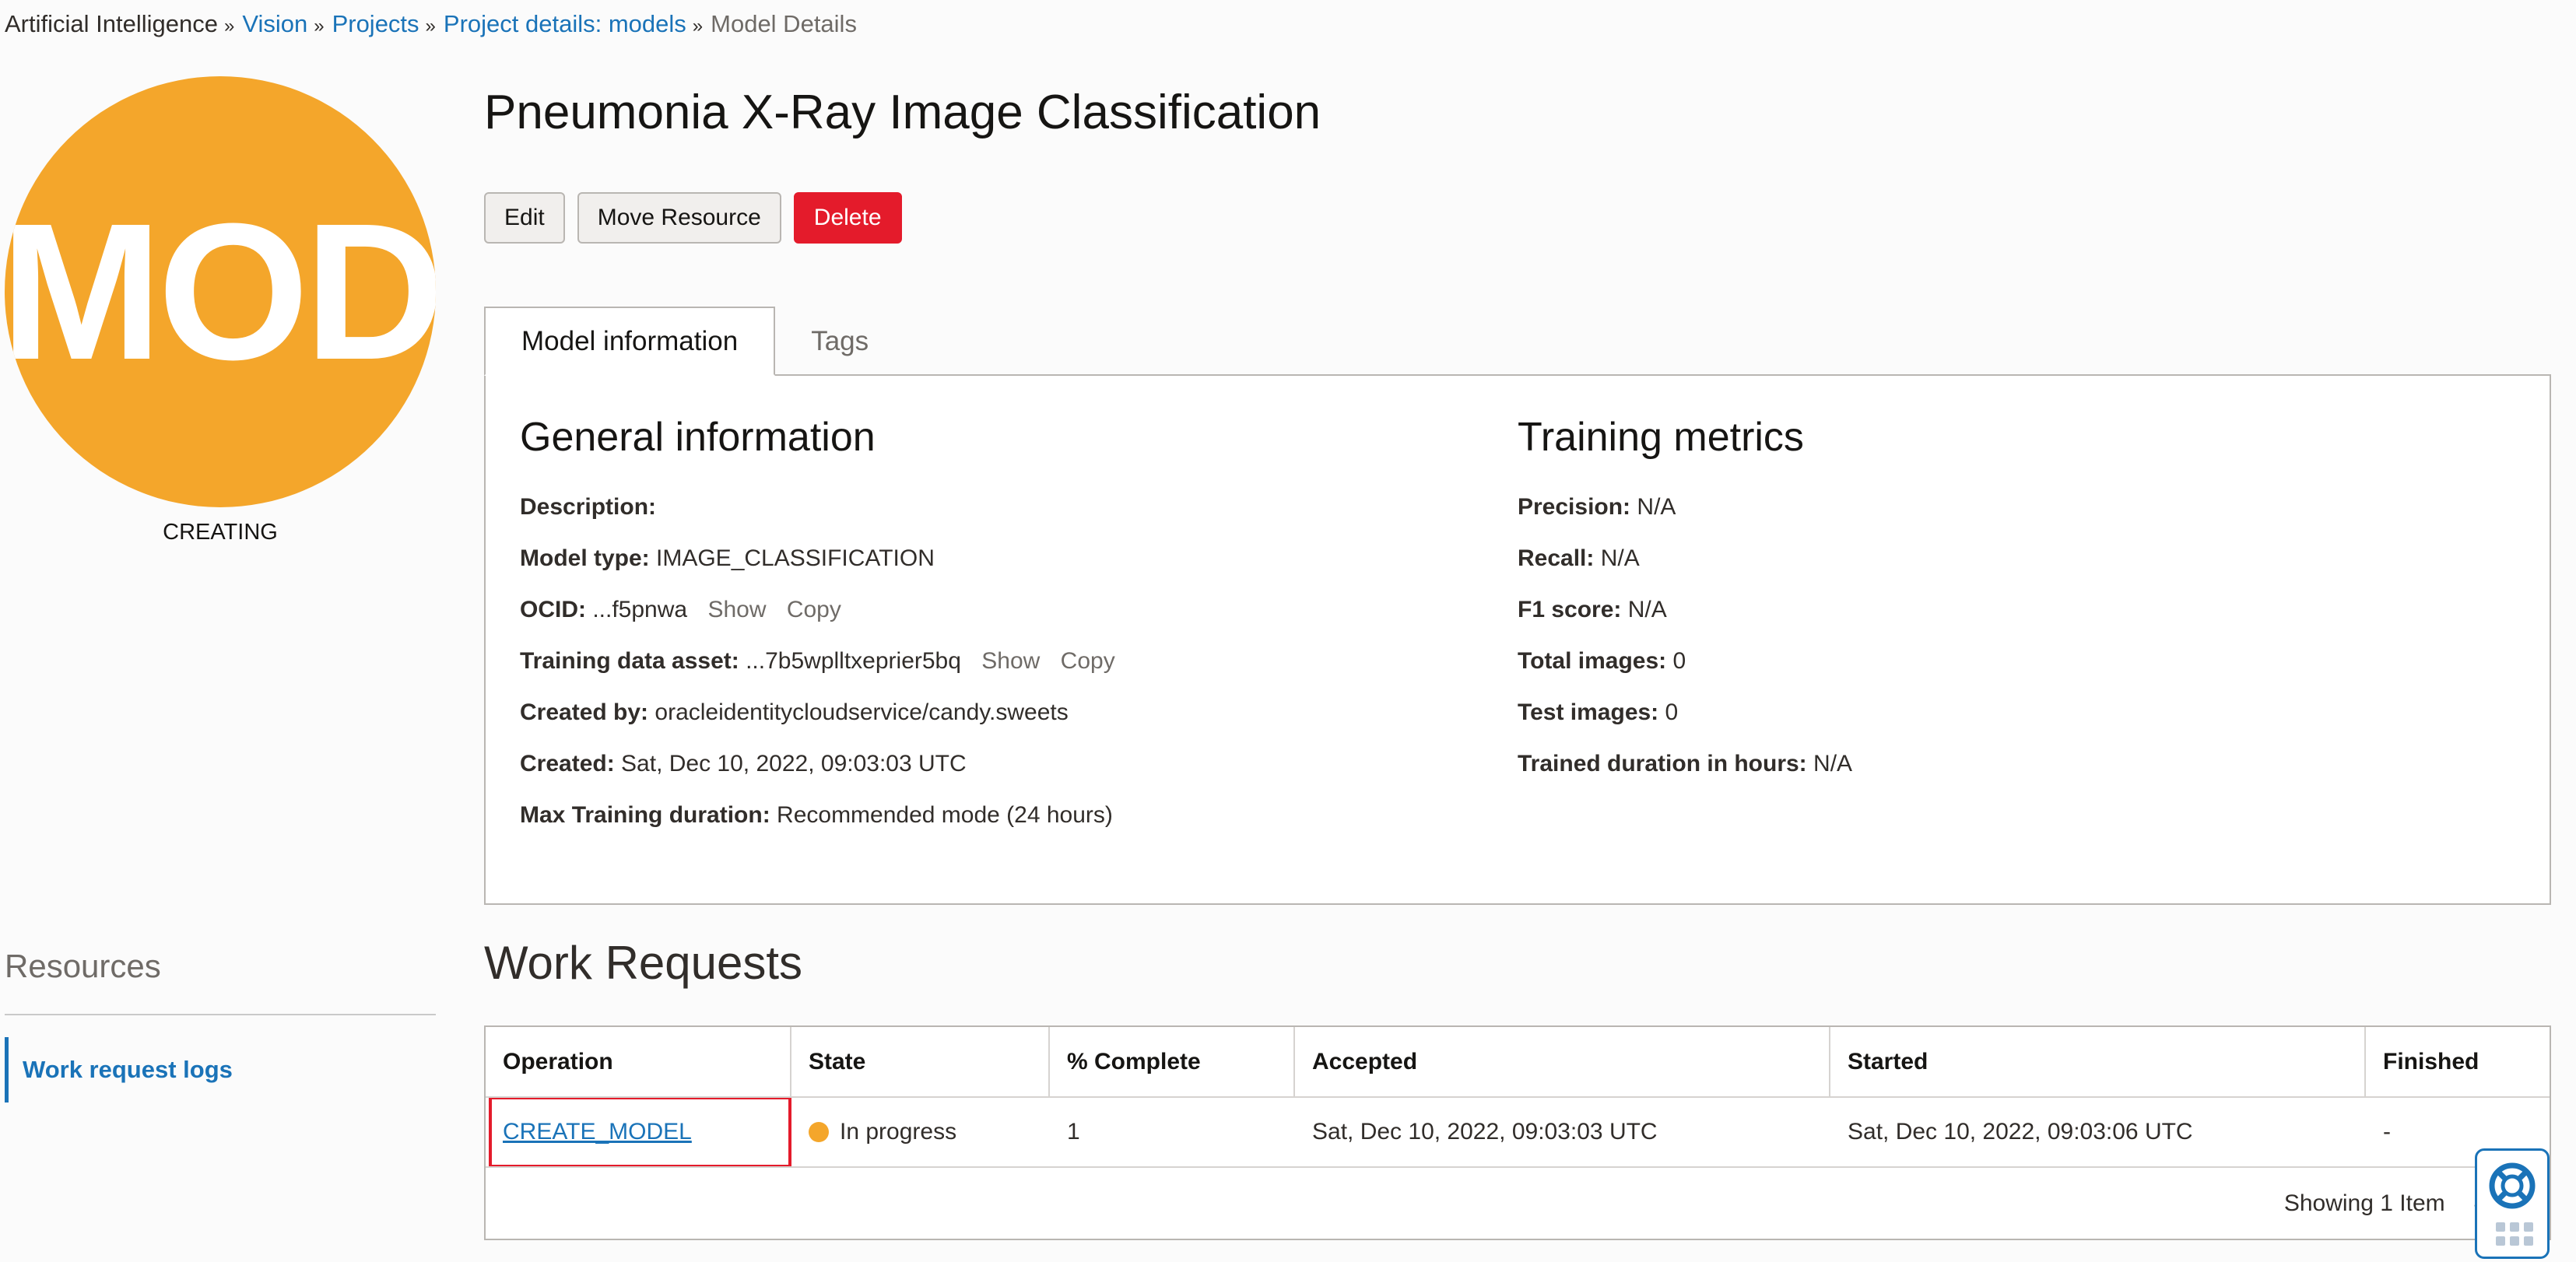  Describe the element at coordinates (568, 764) in the screenshot. I see `created-label: Created:` at that location.